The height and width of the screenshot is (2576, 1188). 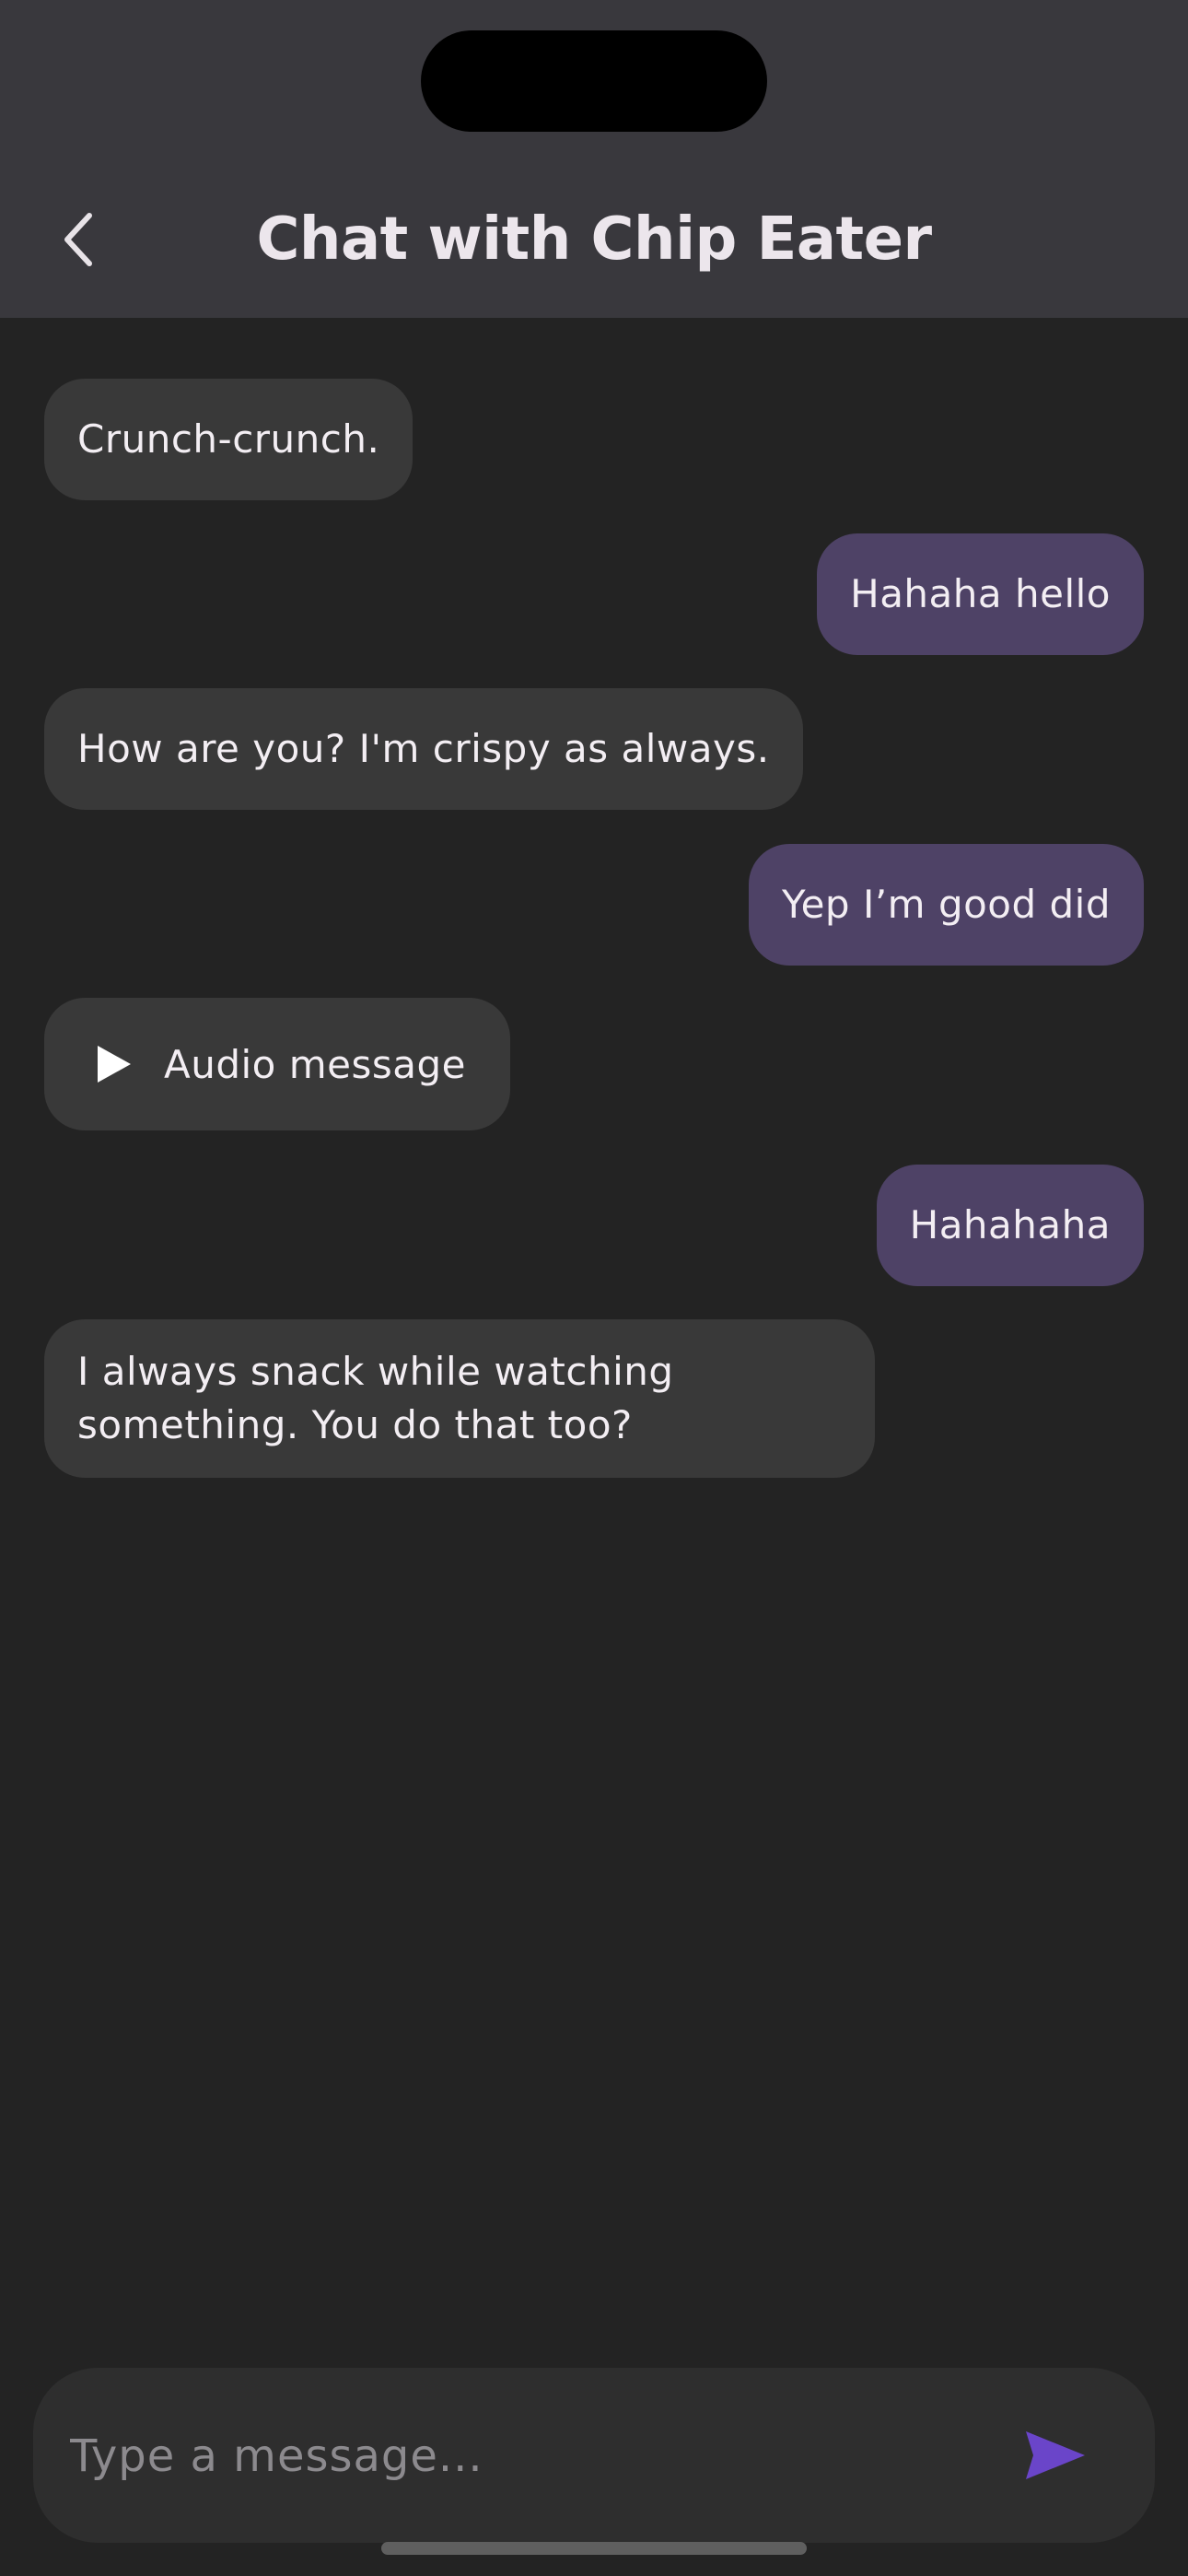 What do you see at coordinates (423, 749) in the screenshot?
I see `message-bubble-incoming: How are you? I'm crispy as always.` at bounding box center [423, 749].